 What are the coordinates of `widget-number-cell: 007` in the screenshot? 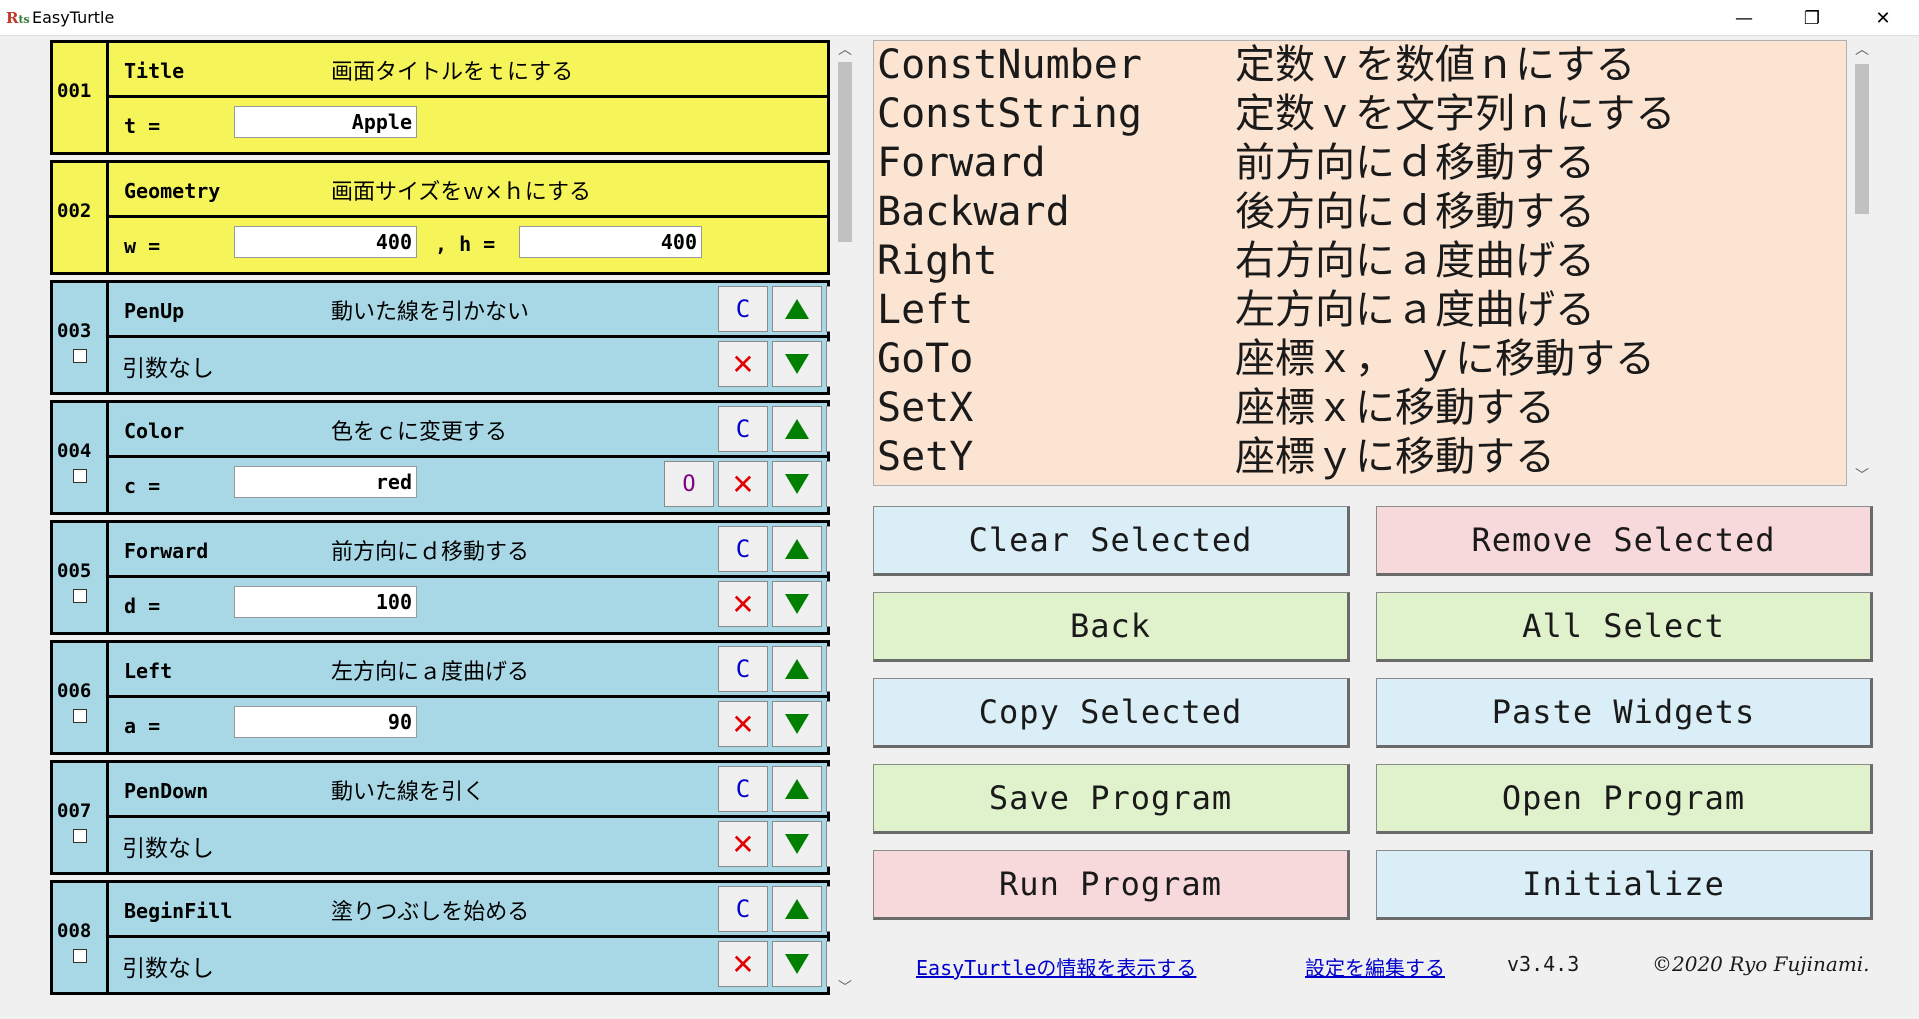 It's located at (81, 817).